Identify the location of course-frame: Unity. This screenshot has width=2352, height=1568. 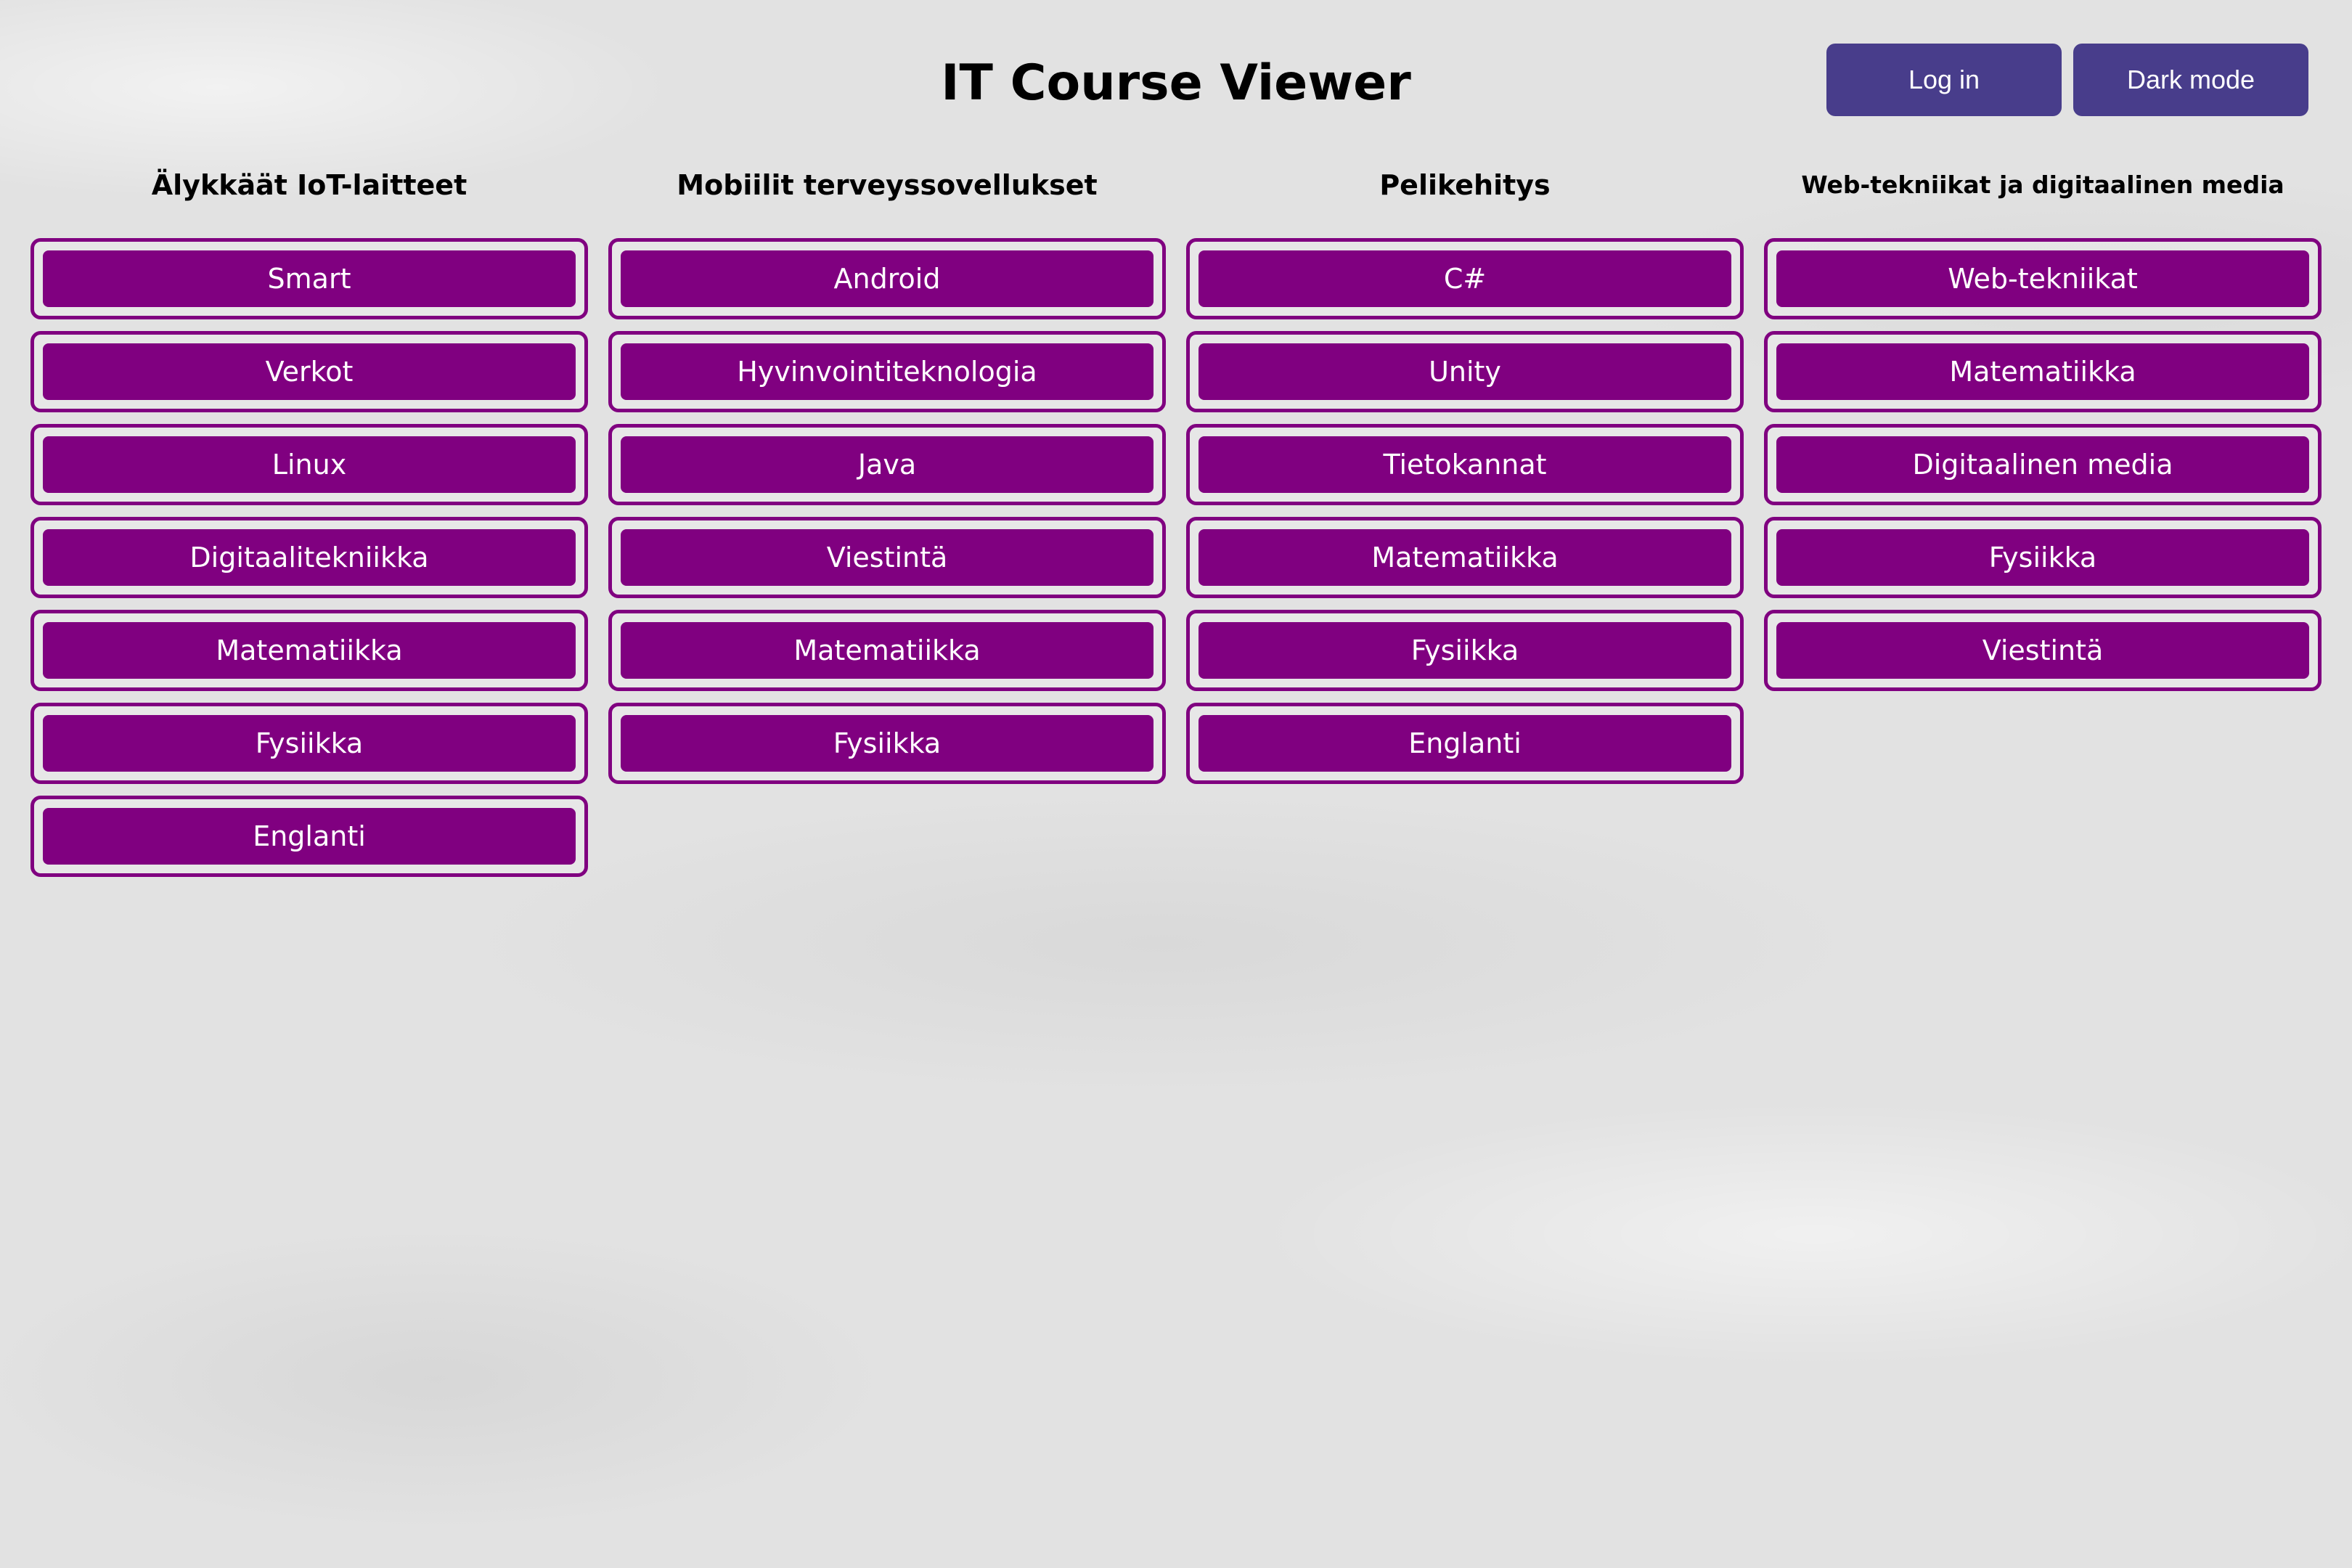
(1465, 372).